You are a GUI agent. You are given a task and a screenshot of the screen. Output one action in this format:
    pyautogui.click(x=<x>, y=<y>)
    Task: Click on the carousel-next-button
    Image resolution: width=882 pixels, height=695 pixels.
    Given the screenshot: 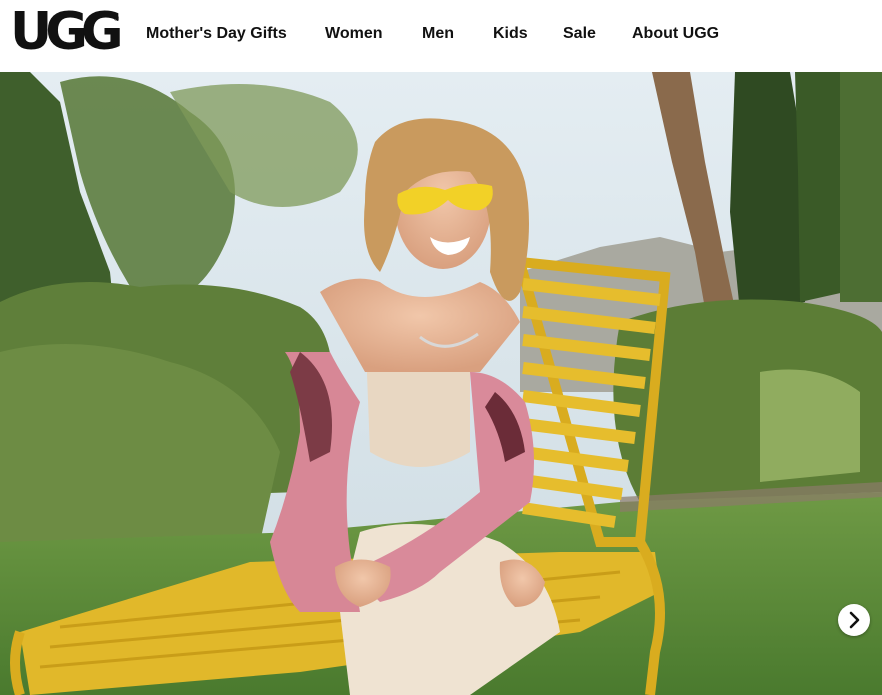 What is the action you would take?
    pyautogui.click(x=854, y=620)
    